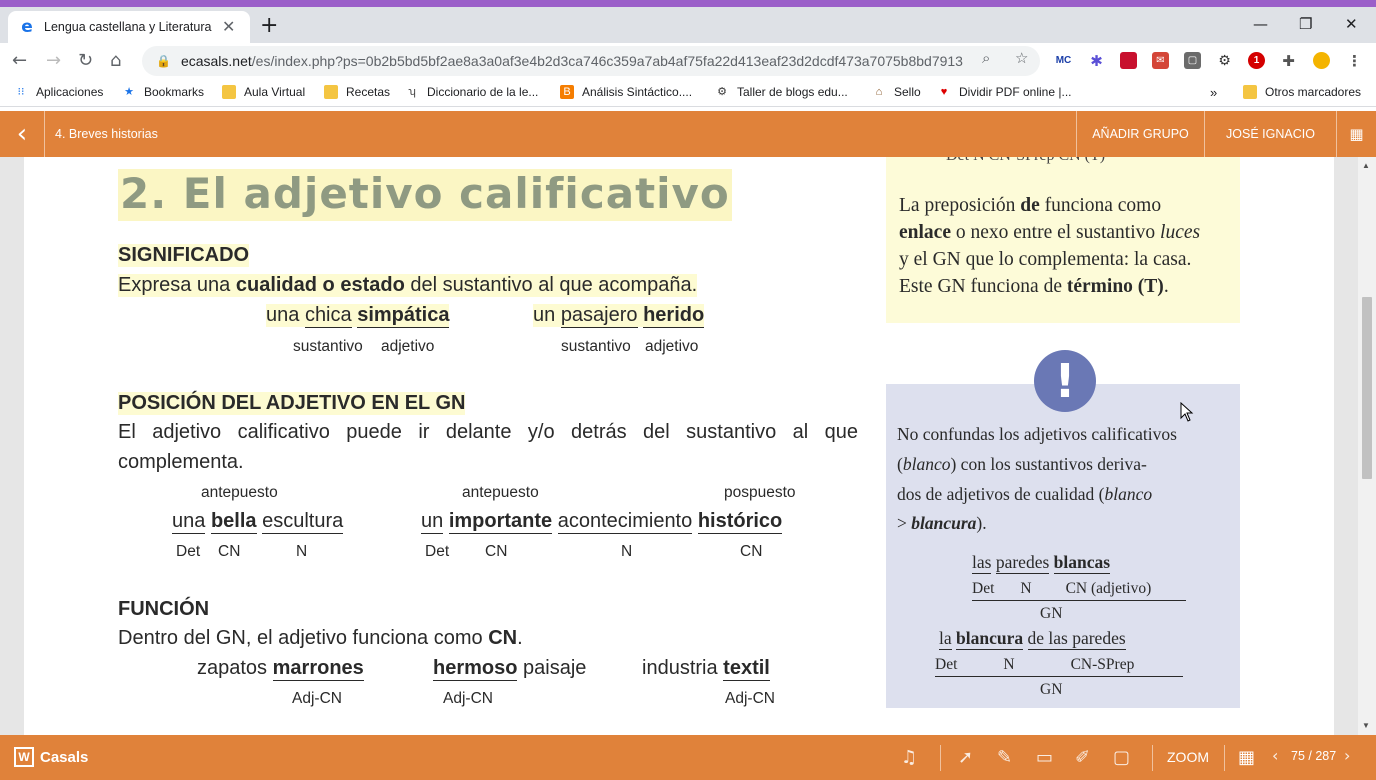 The image size is (1376, 780). I want to click on window-top-stripe, so click(688, 3).